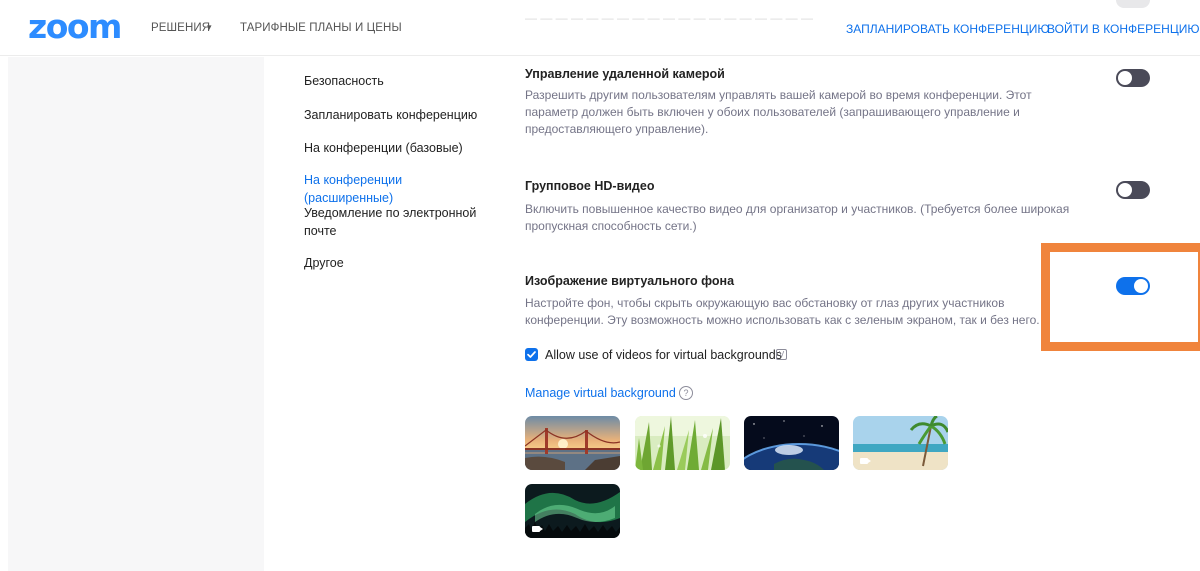 The image size is (1200, 571). What do you see at coordinates (947, 29) in the screenshot?
I see `nav-schedule-meeting: ЗАПЛАНИРОВАТЬ КОНФЕРЕНЦИЮ` at bounding box center [947, 29].